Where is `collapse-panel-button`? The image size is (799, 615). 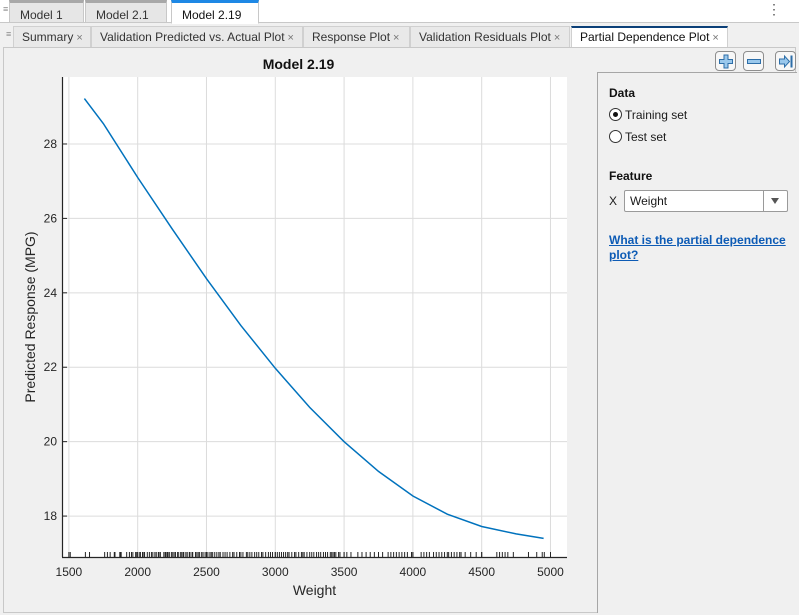
collapse-panel-button is located at coordinates (785, 61).